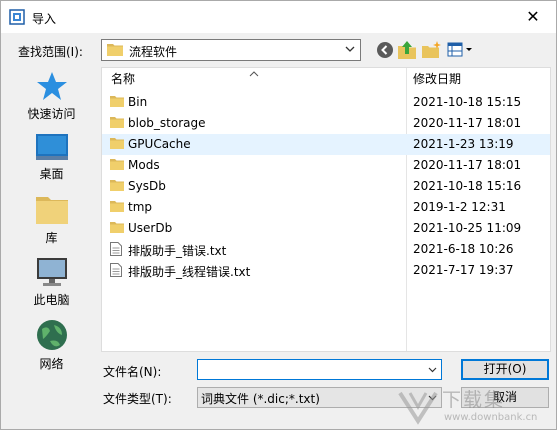  What do you see at coordinates (326, 123) in the screenshot?
I see `file-row: blob_storage 2020-11-17 18:01` at bounding box center [326, 123].